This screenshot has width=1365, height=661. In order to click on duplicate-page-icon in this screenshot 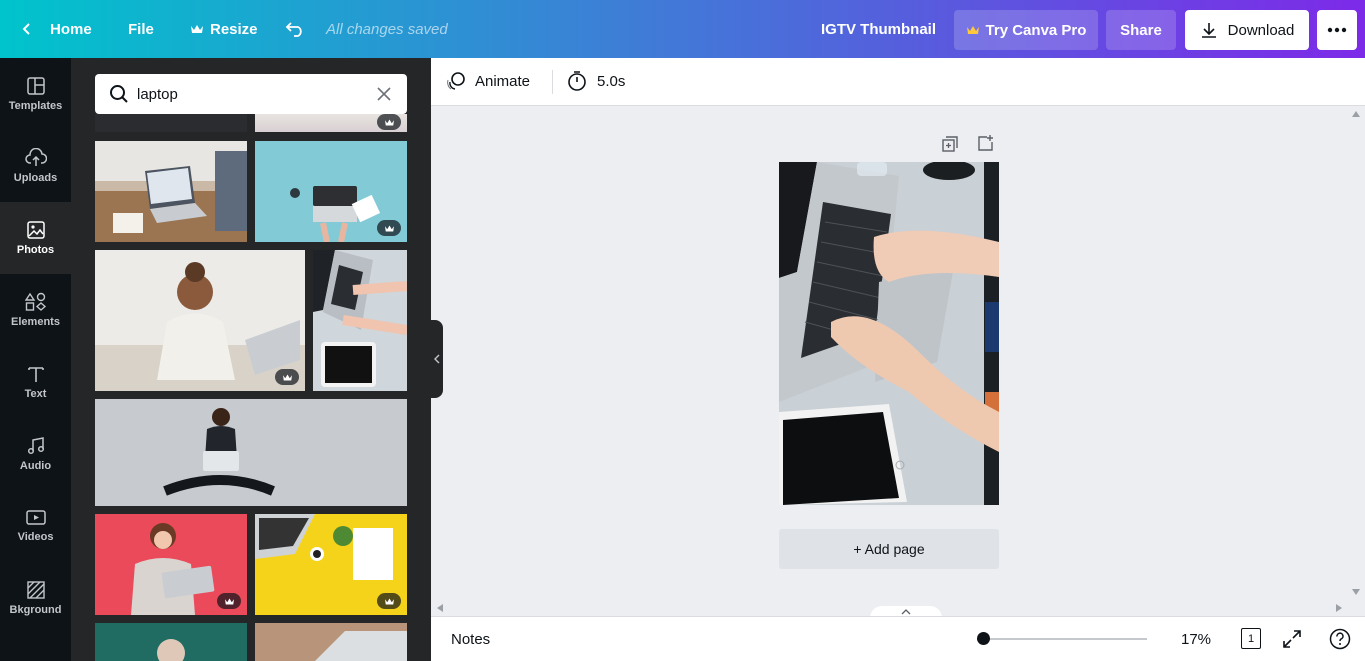, I will do `click(950, 144)`.